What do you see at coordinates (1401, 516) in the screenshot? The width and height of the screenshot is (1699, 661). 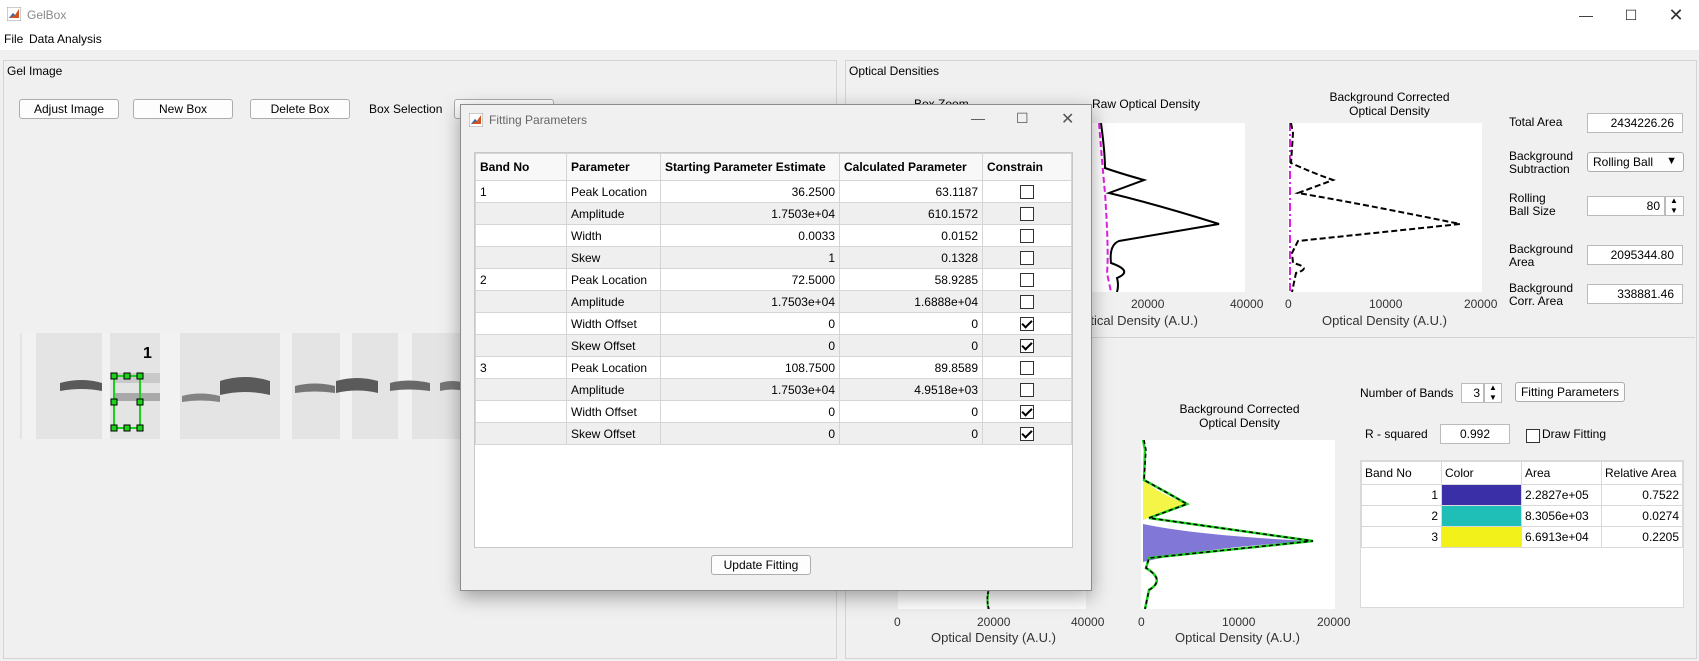 I see `band-cell: 2` at bounding box center [1401, 516].